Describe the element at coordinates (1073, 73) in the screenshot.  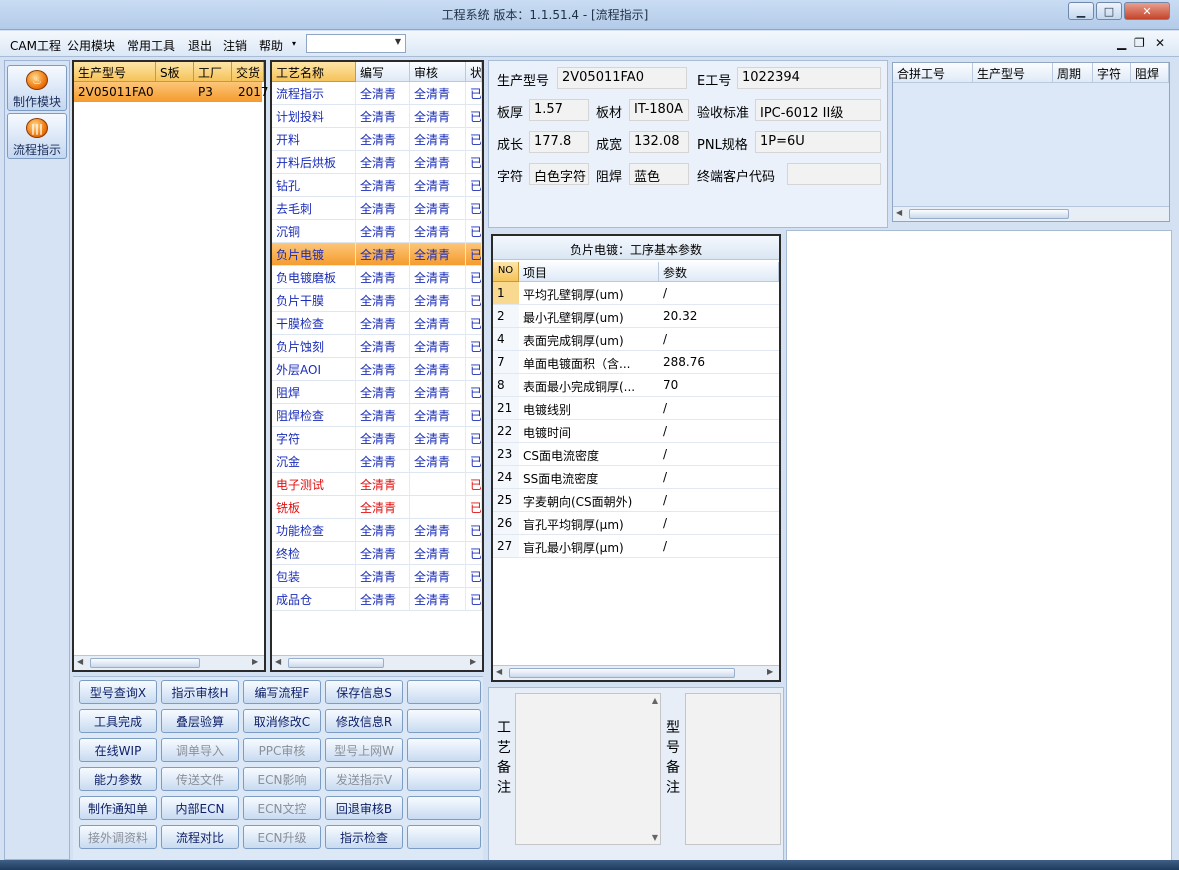
I see `combined-period-header: 周期` at that location.